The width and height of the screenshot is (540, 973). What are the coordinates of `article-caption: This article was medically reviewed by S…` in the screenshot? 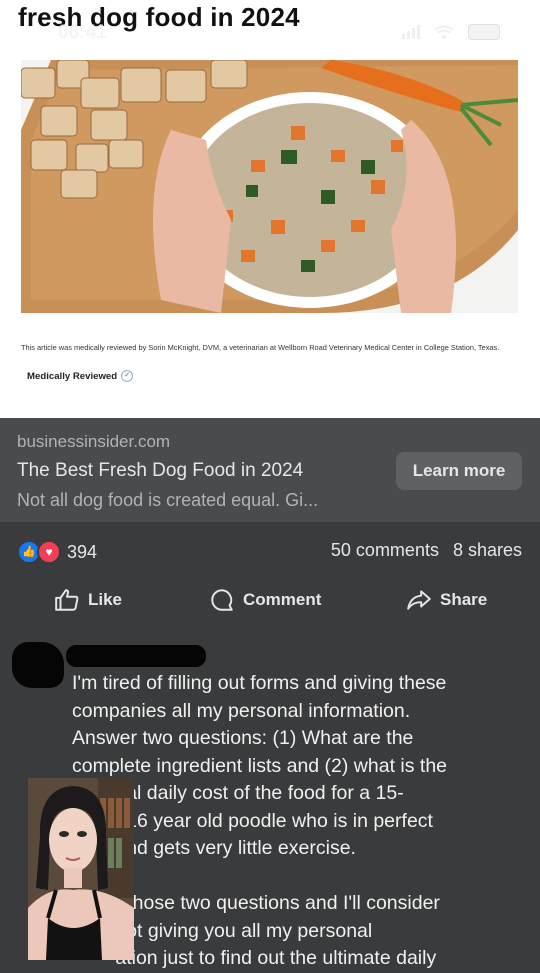 It's located at (260, 347).